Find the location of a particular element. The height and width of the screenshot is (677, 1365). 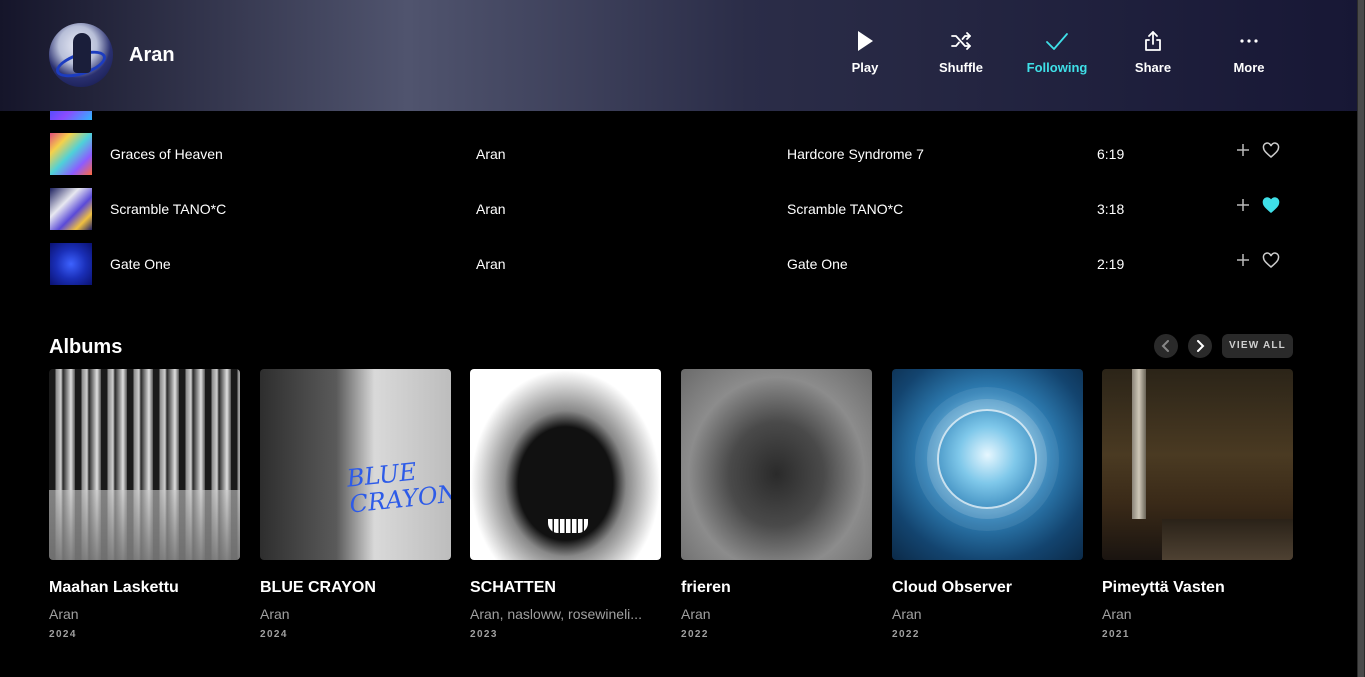

share-button: Share is located at coordinates (1153, 51).